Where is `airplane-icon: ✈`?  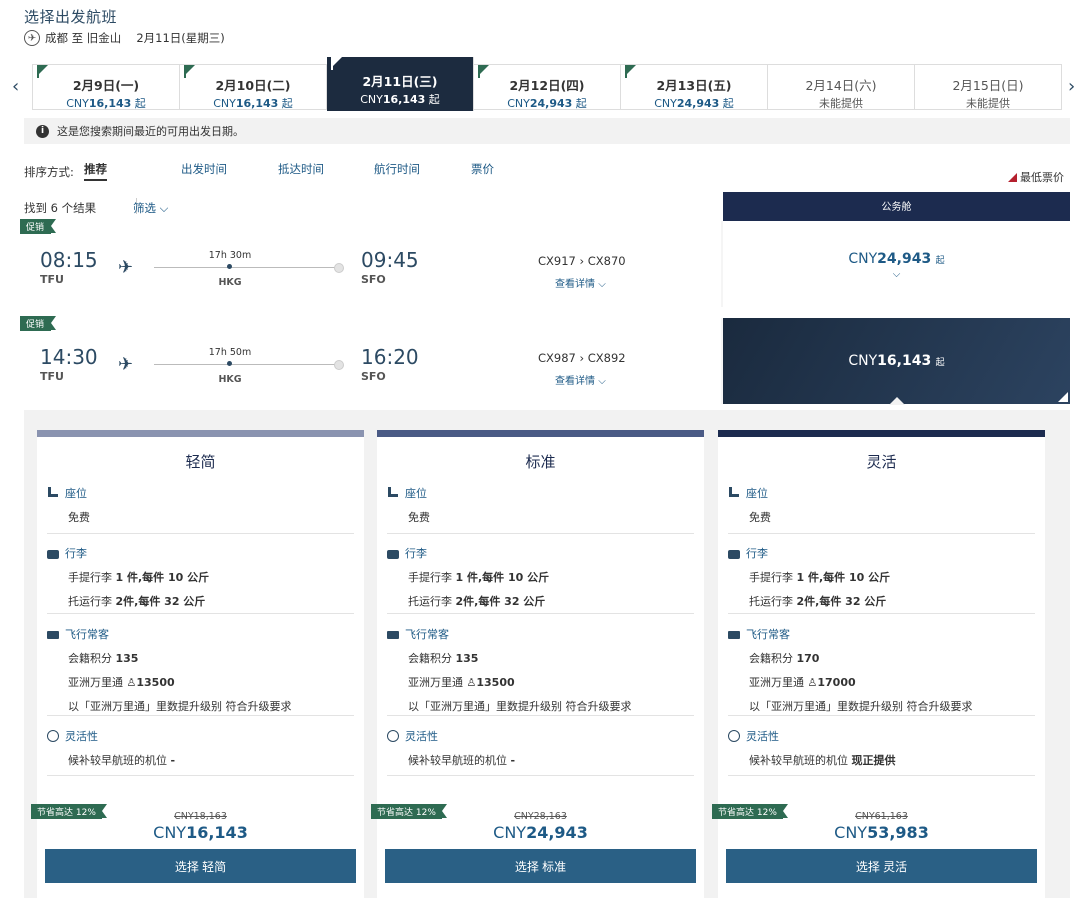 airplane-icon: ✈ is located at coordinates (126, 267).